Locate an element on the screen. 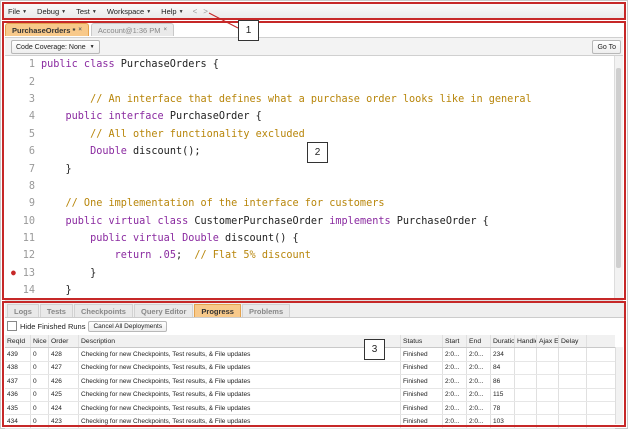  callout-3: 3 is located at coordinates (374, 349).